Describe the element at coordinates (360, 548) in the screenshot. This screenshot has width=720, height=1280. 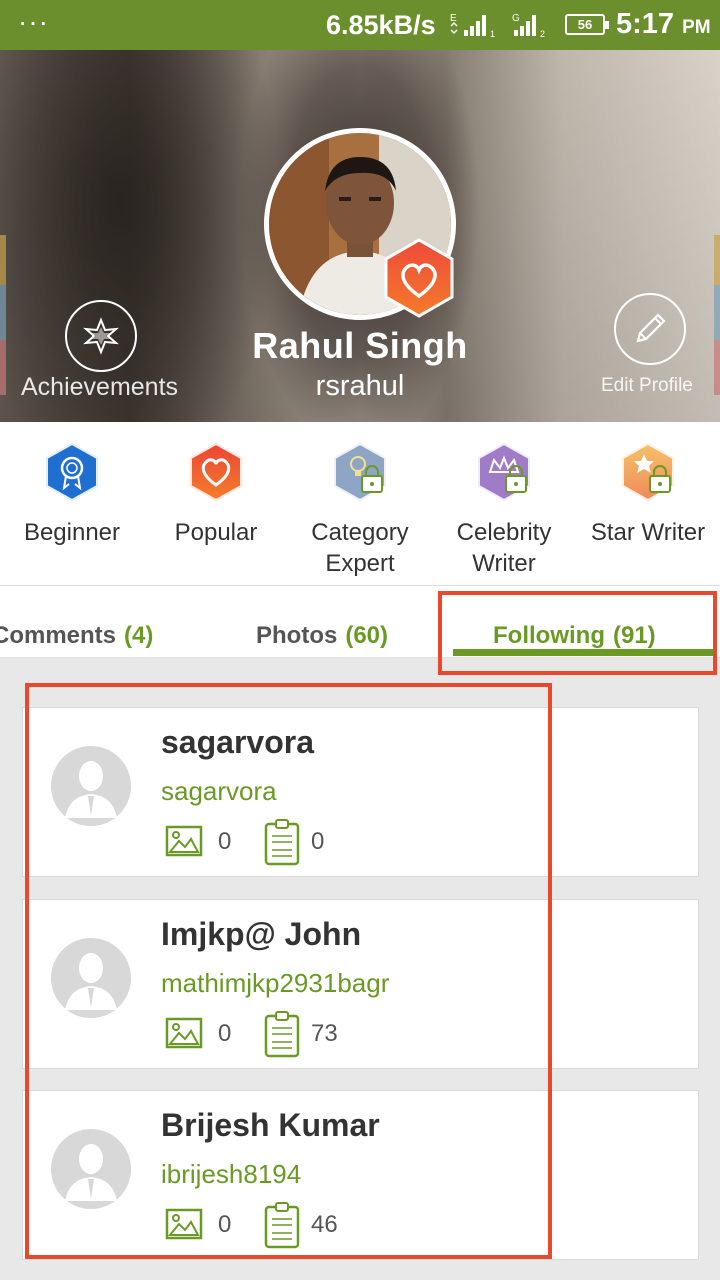
I see `badge-label: Category Expert` at that location.